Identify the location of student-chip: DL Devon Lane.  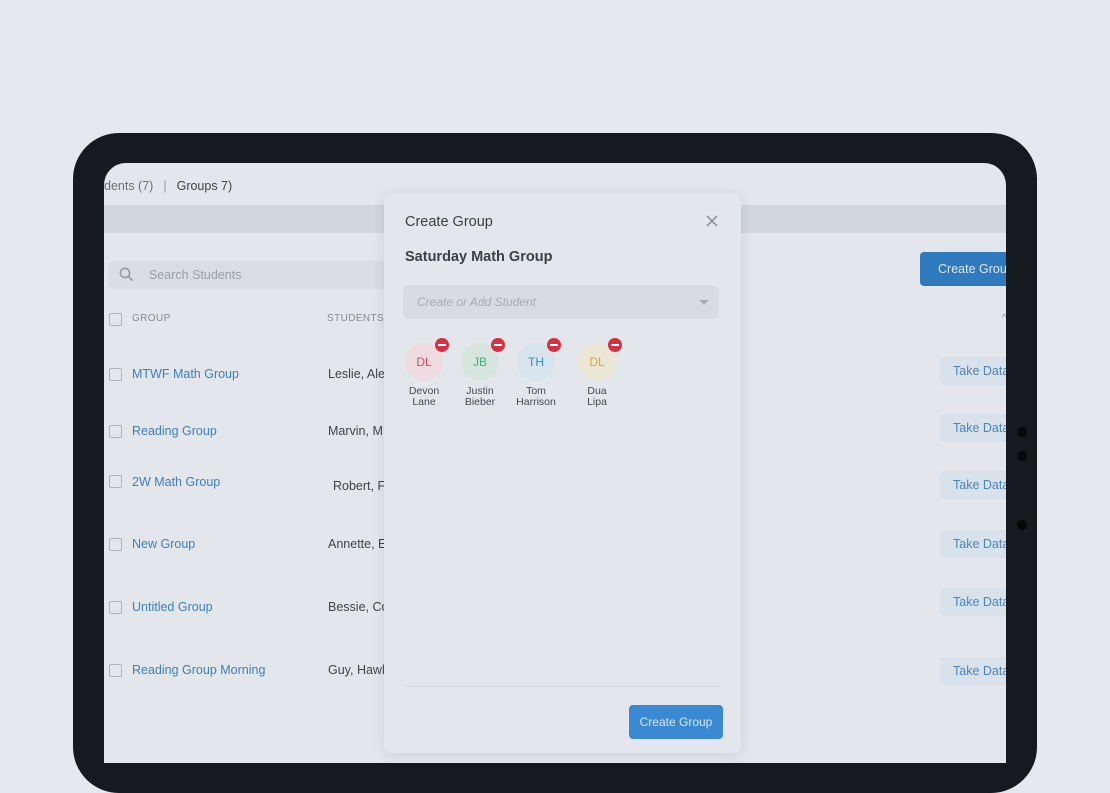
(424, 373).